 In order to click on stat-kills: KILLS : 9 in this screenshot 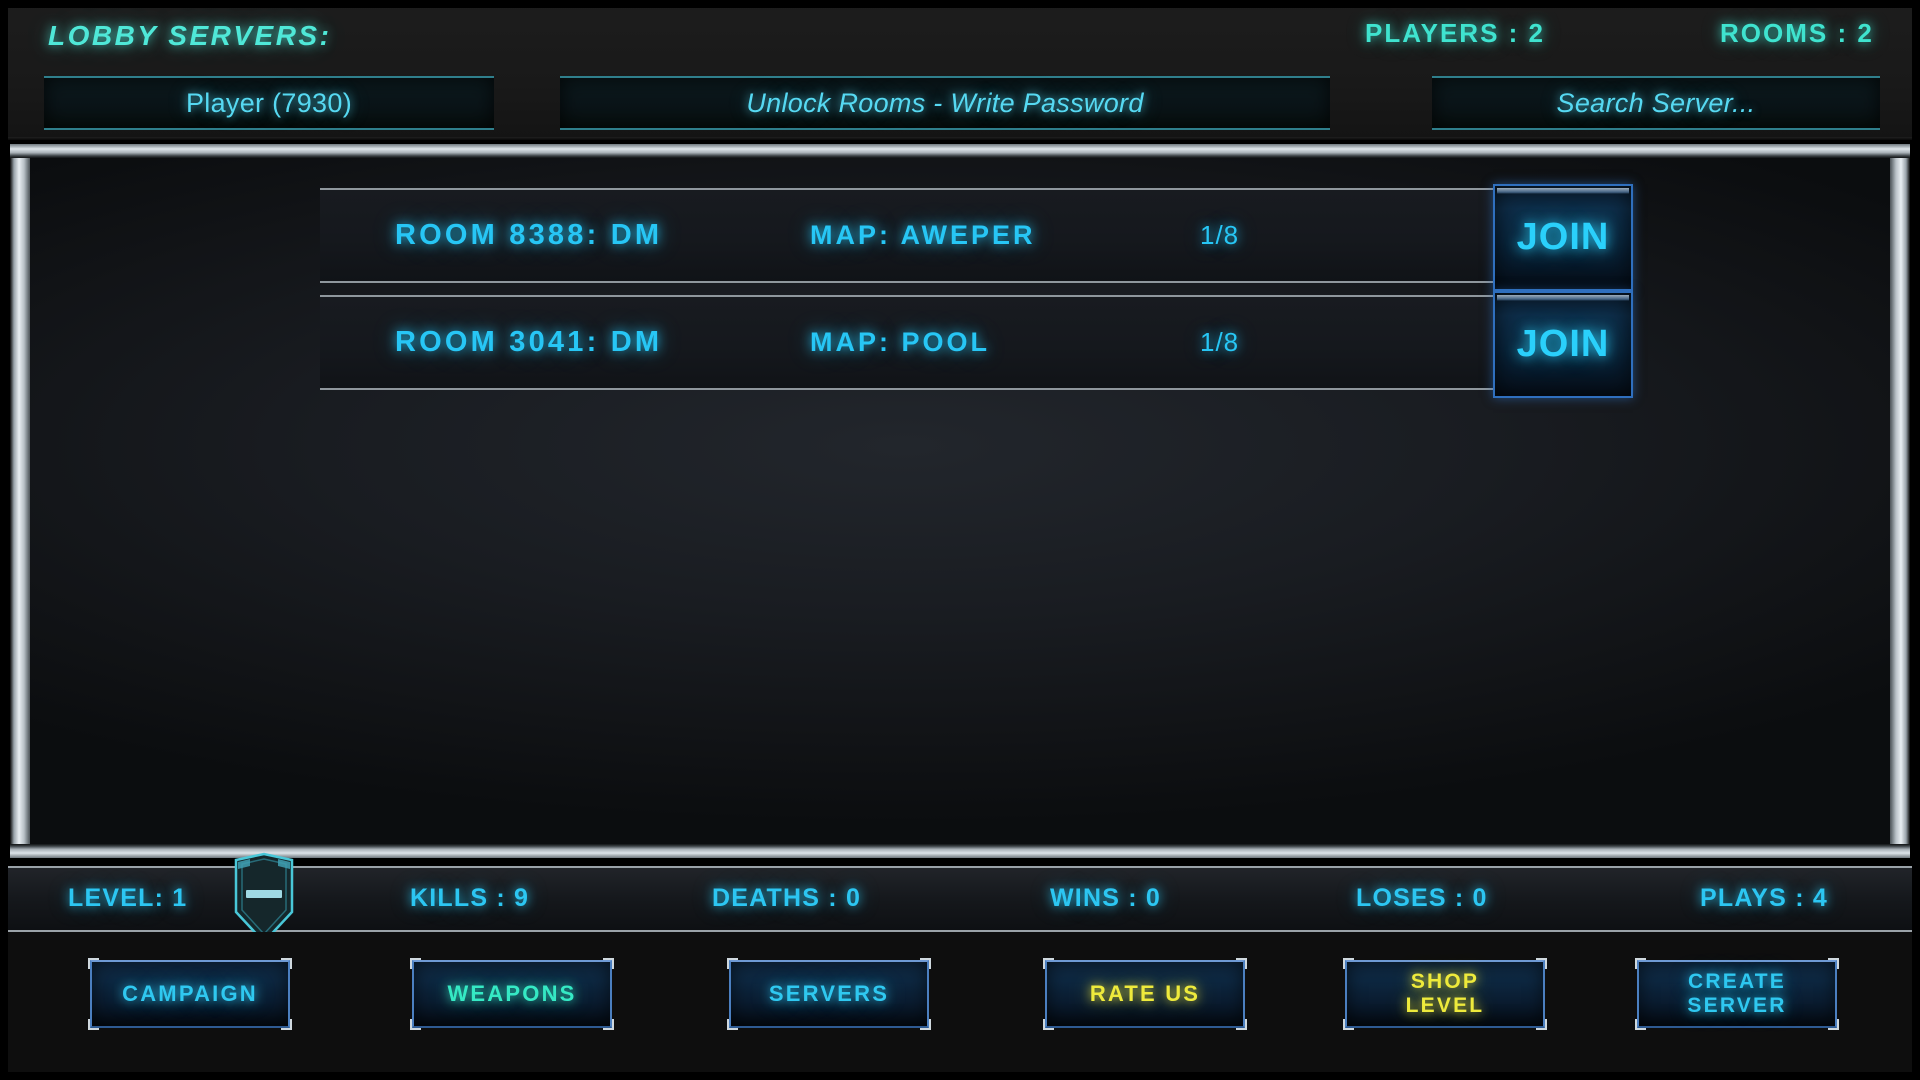, I will do `click(470, 898)`.